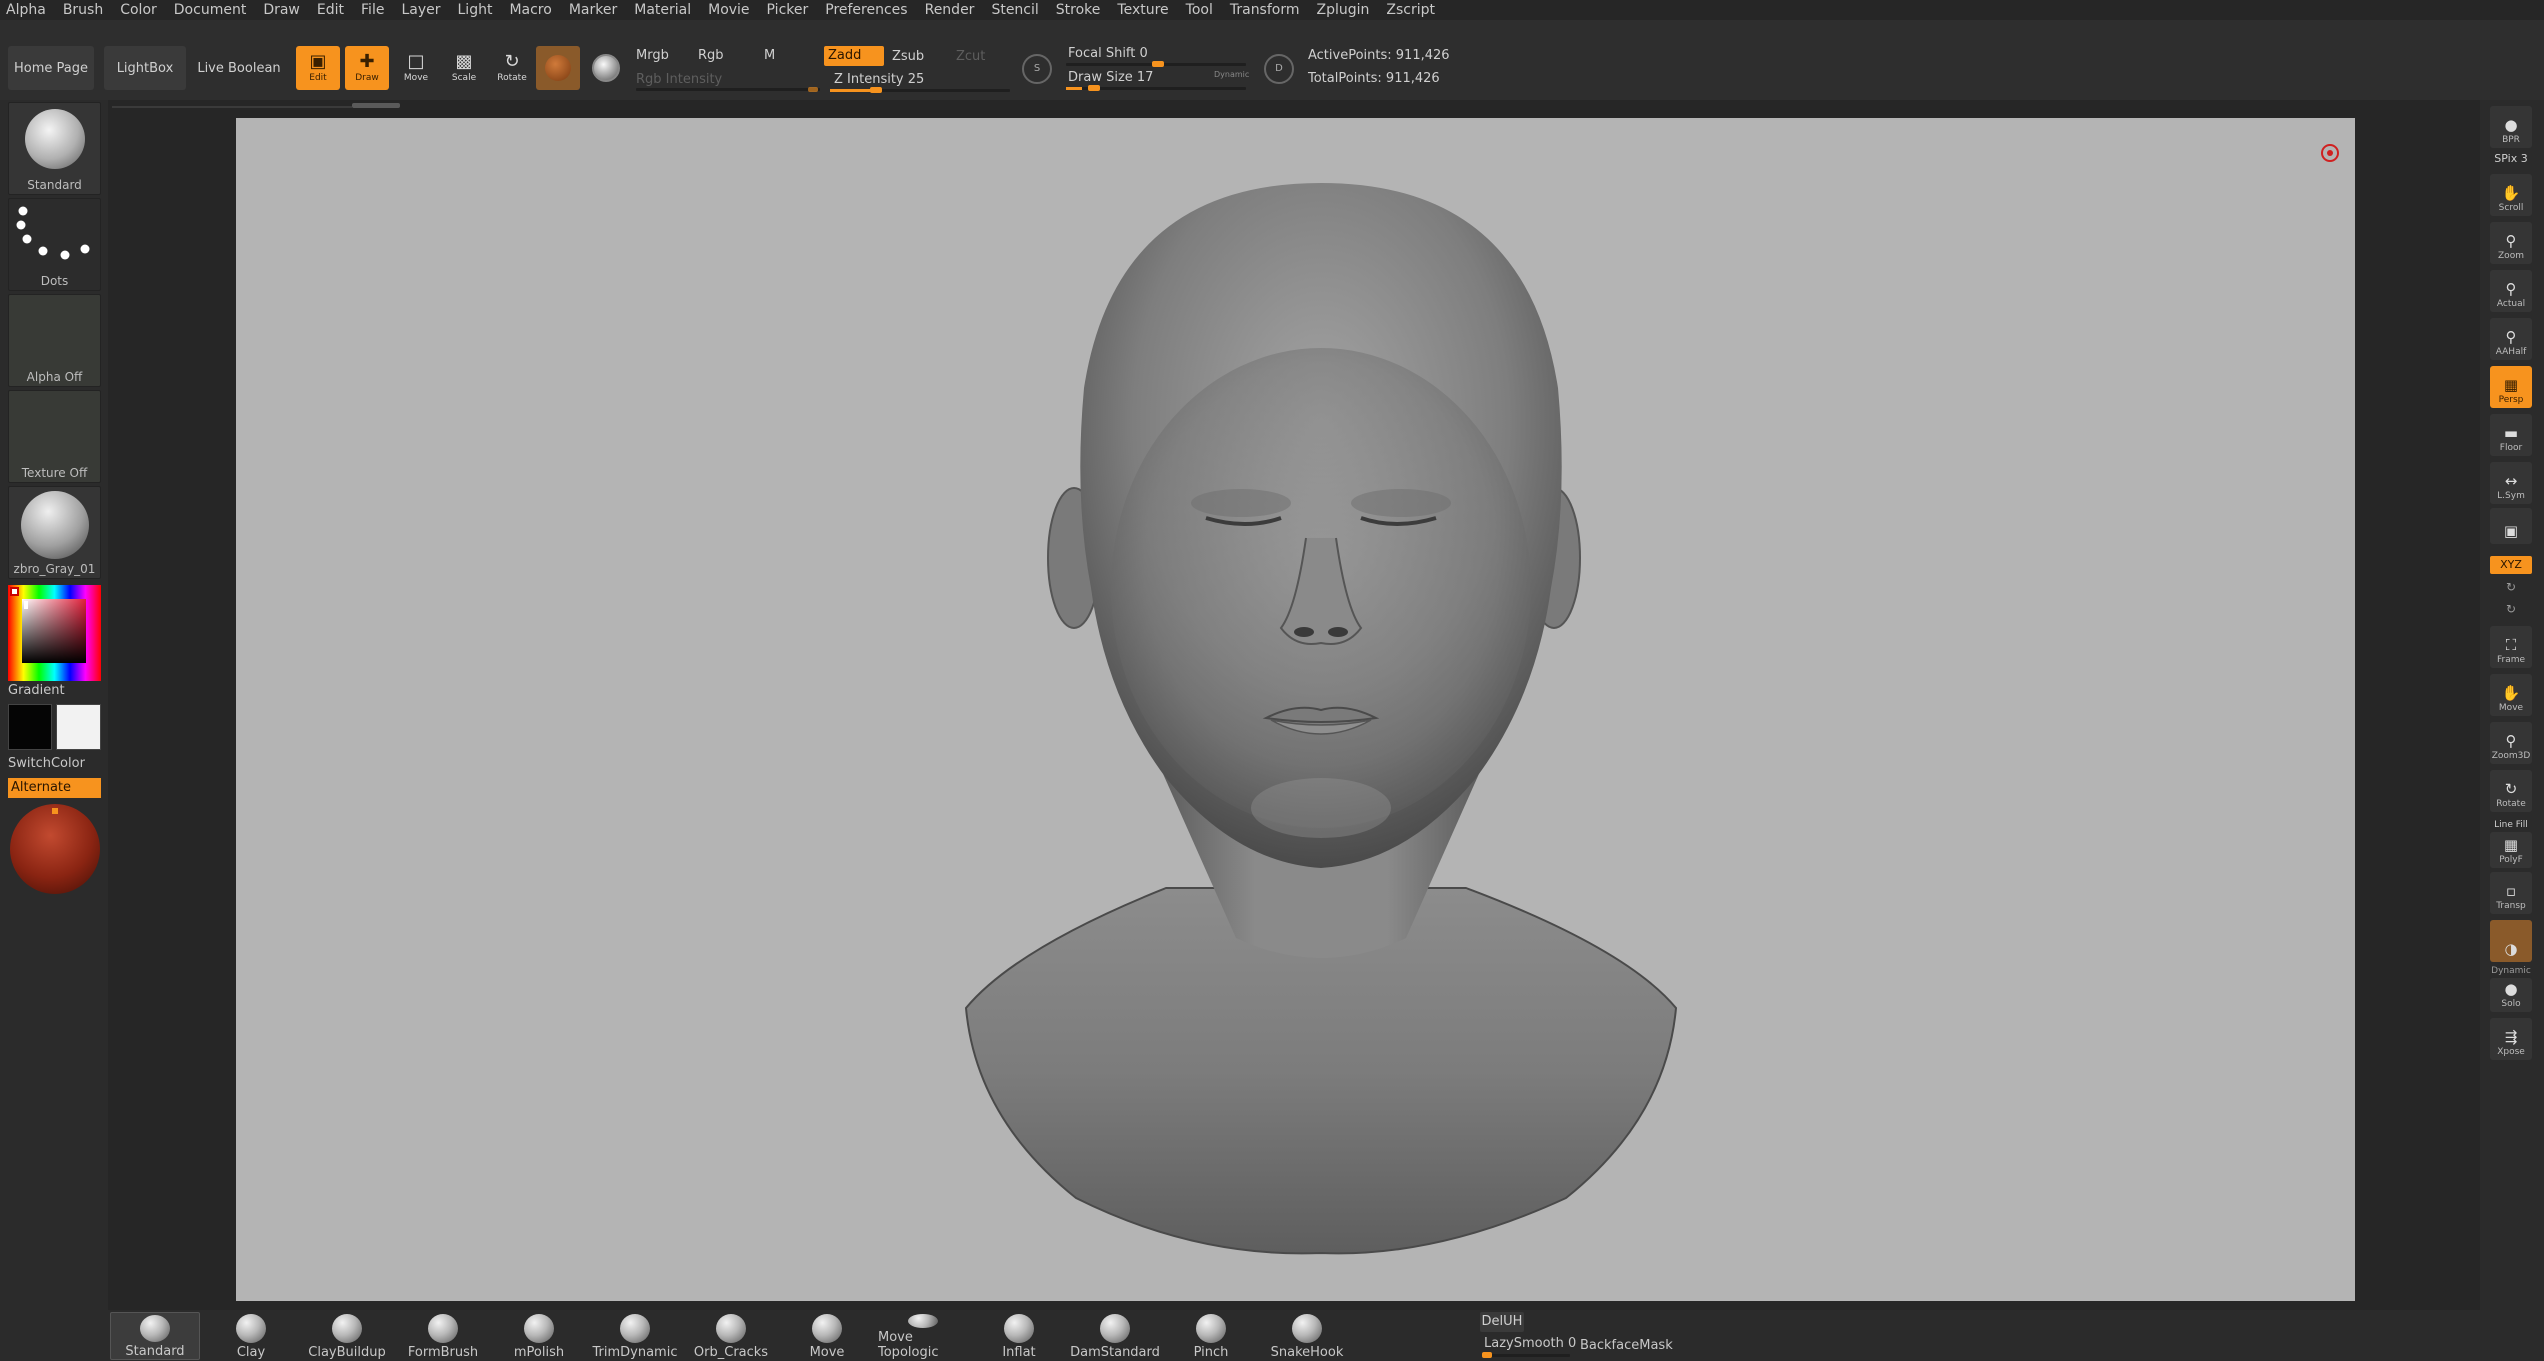  Describe the element at coordinates (347, 1336) in the screenshot. I see `brush-claybuildup: ClayBuildup` at that location.